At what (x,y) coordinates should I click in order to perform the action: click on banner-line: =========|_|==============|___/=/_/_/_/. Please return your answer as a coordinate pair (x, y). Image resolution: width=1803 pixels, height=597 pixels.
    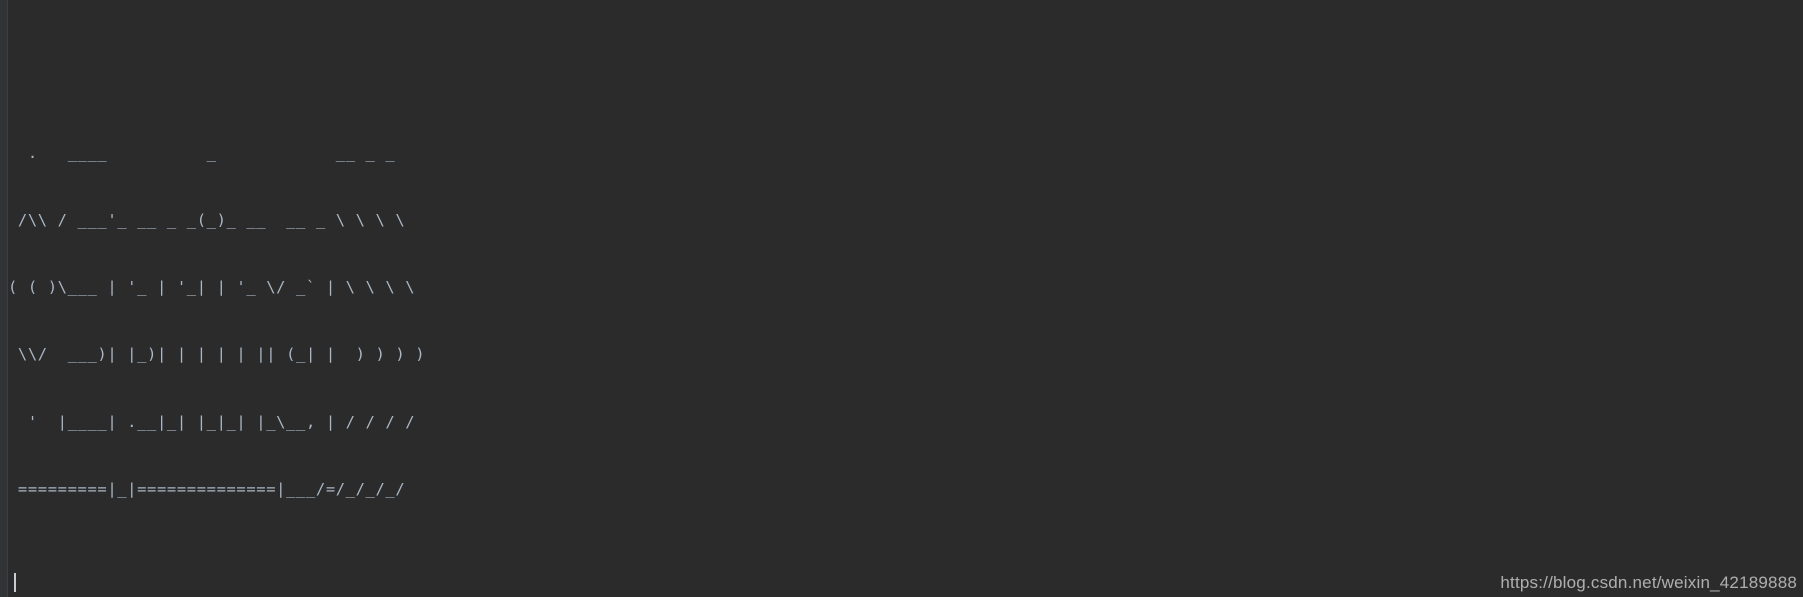
    Looking at the image, I should click on (207, 488).